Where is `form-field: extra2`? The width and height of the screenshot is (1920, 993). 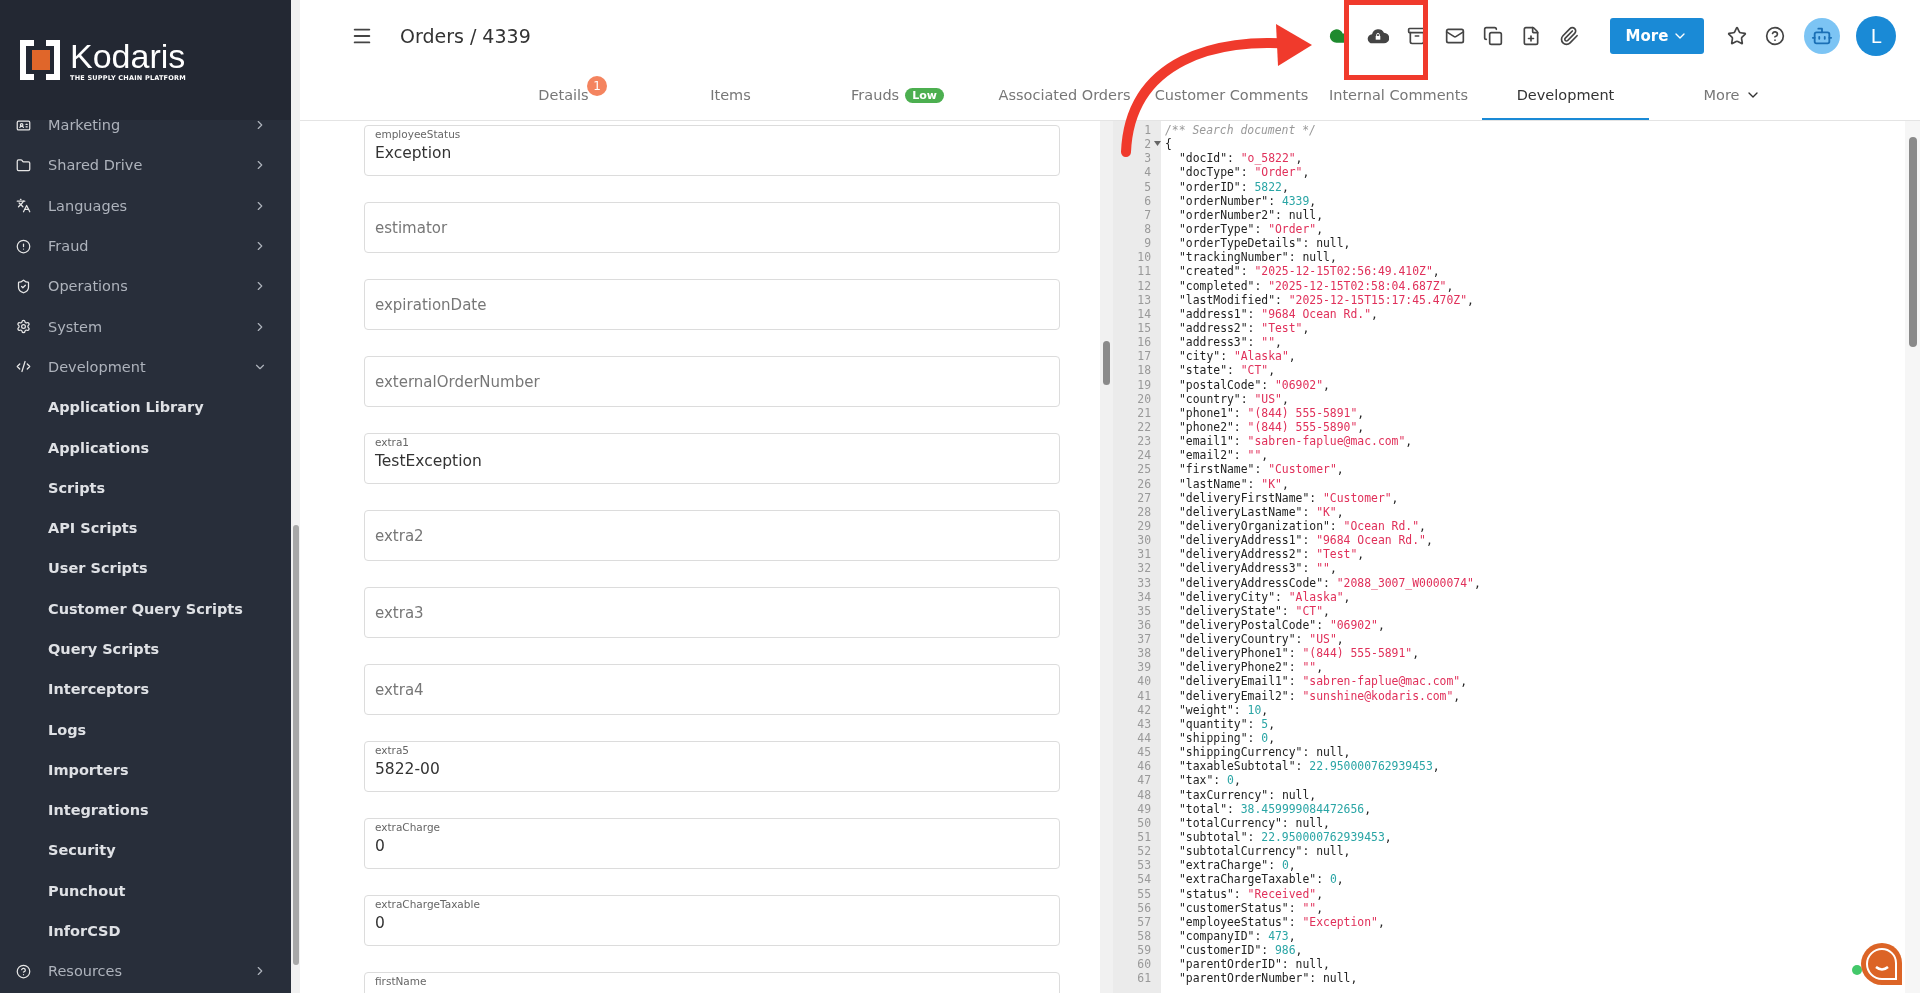 form-field: extra2 is located at coordinates (712, 535).